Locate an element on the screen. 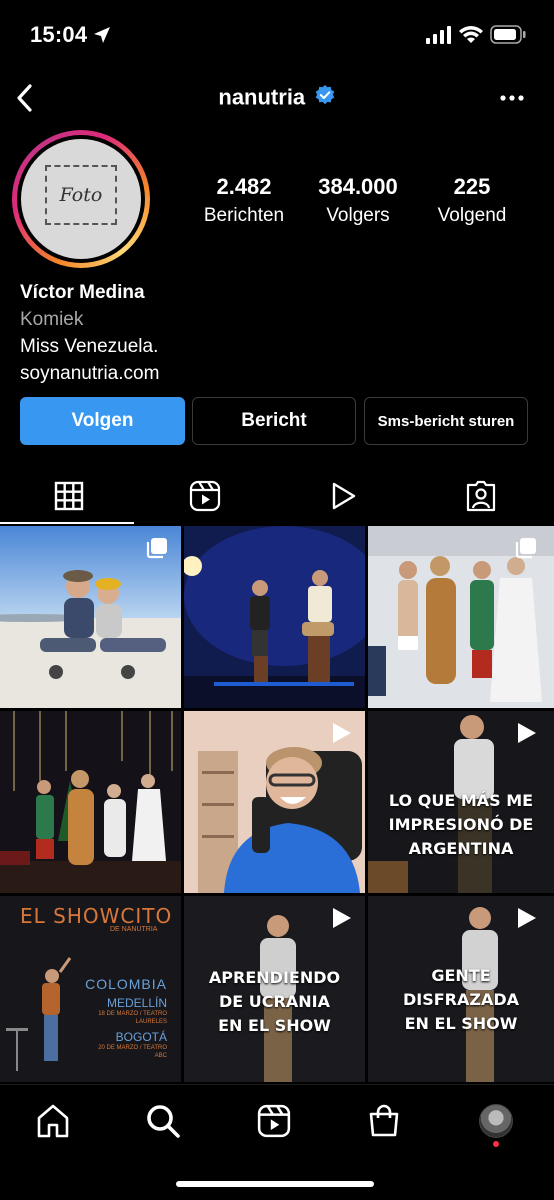 This screenshot has height=1200, width=554. tab-tagged is located at coordinates (481, 496).